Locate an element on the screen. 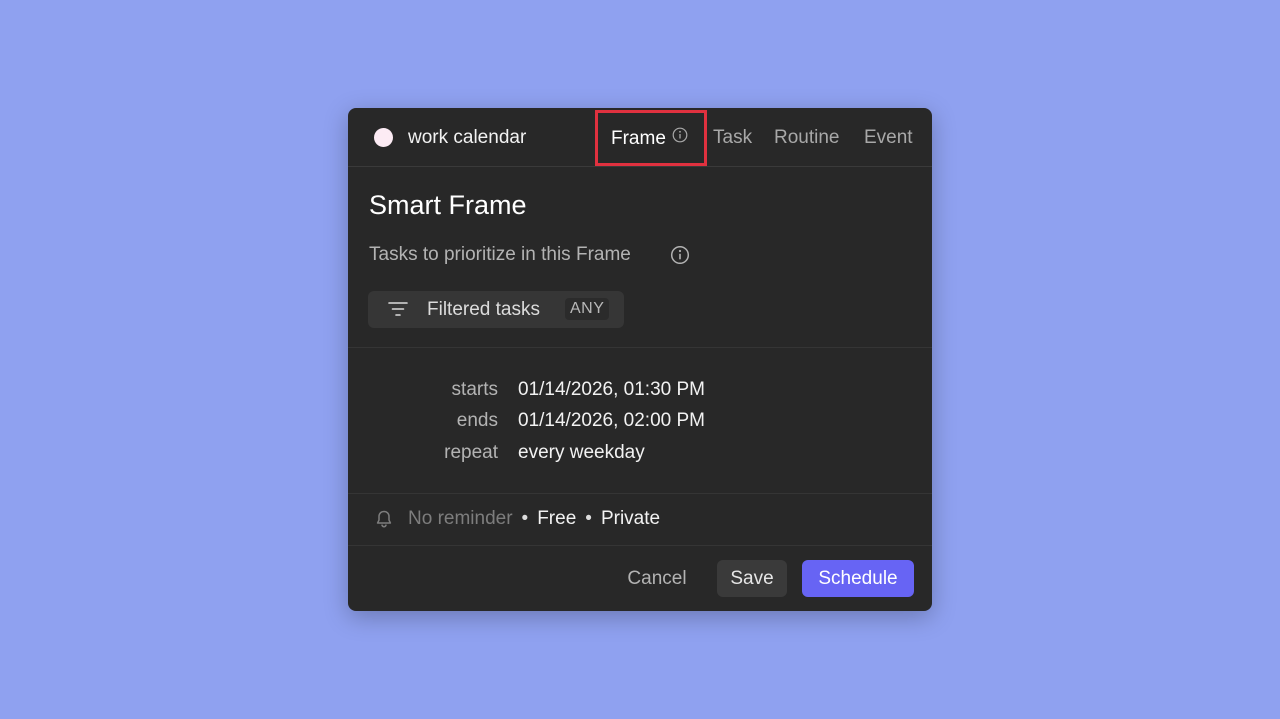 Image resolution: width=1280 pixels, height=719 pixels. schedule-button: Schedule is located at coordinates (858, 578).